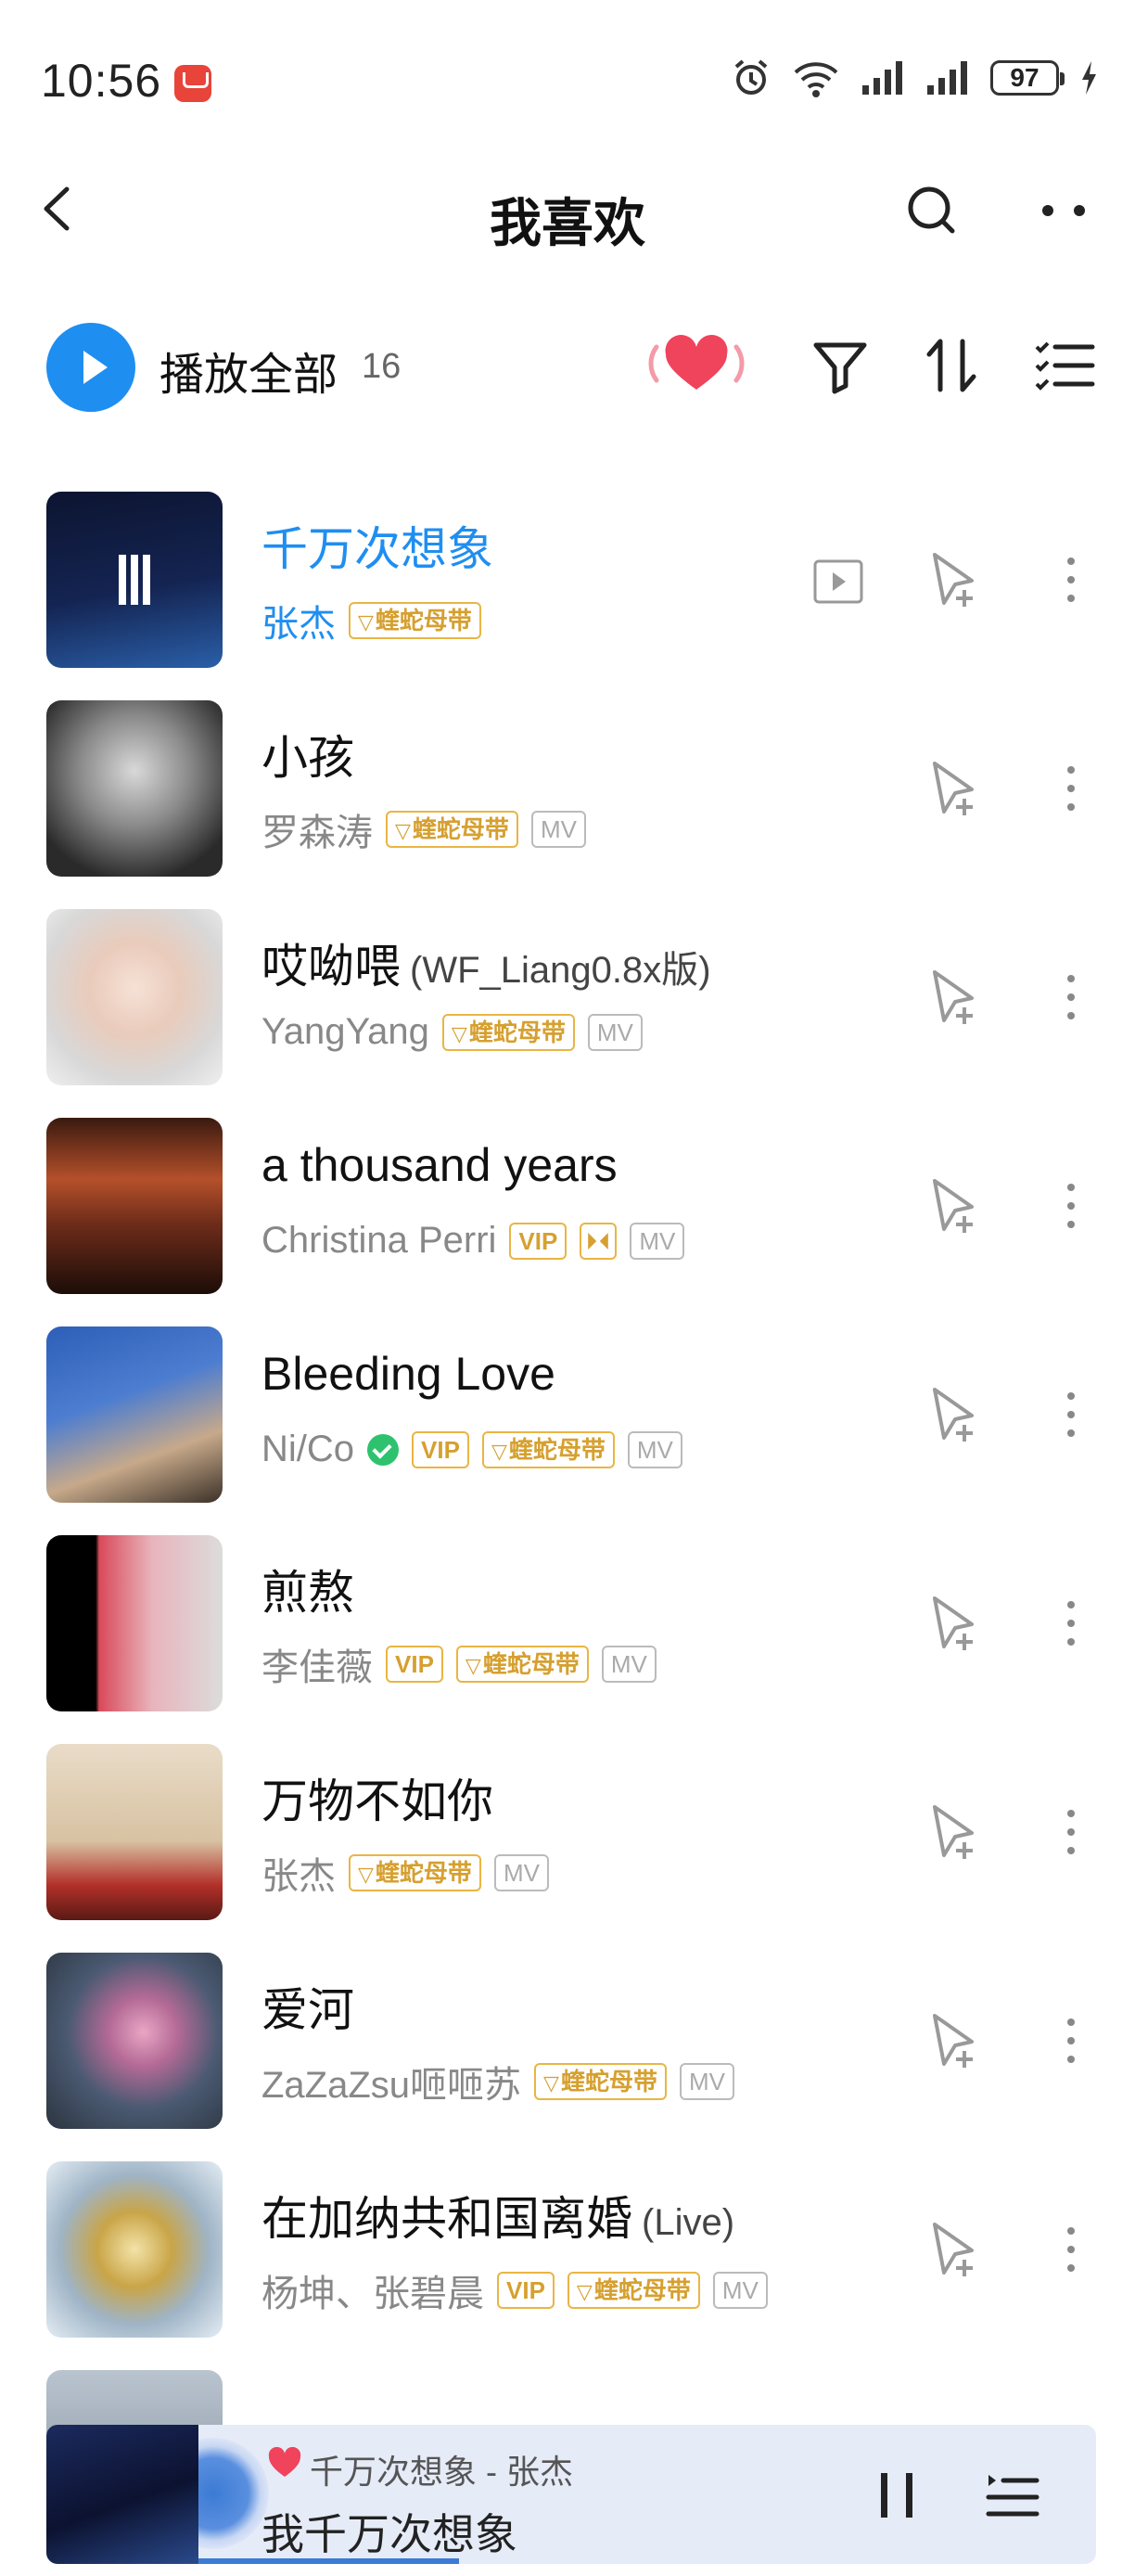  I want to click on song-meta: 罗森涛 蝰蛇母带 MV, so click(424, 829).